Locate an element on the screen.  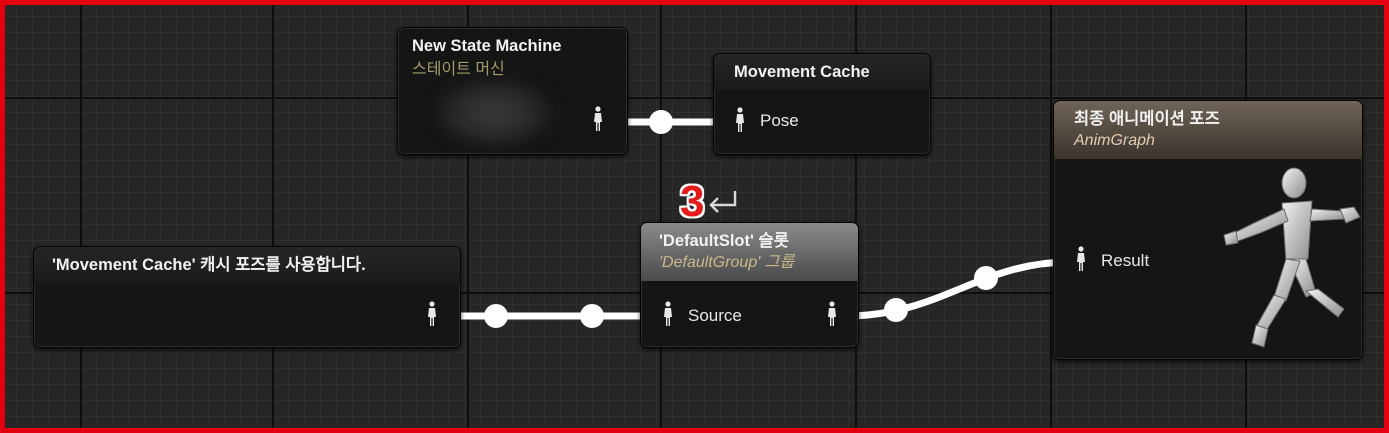
result-pin-label: Result is located at coordinates (1125, 260).